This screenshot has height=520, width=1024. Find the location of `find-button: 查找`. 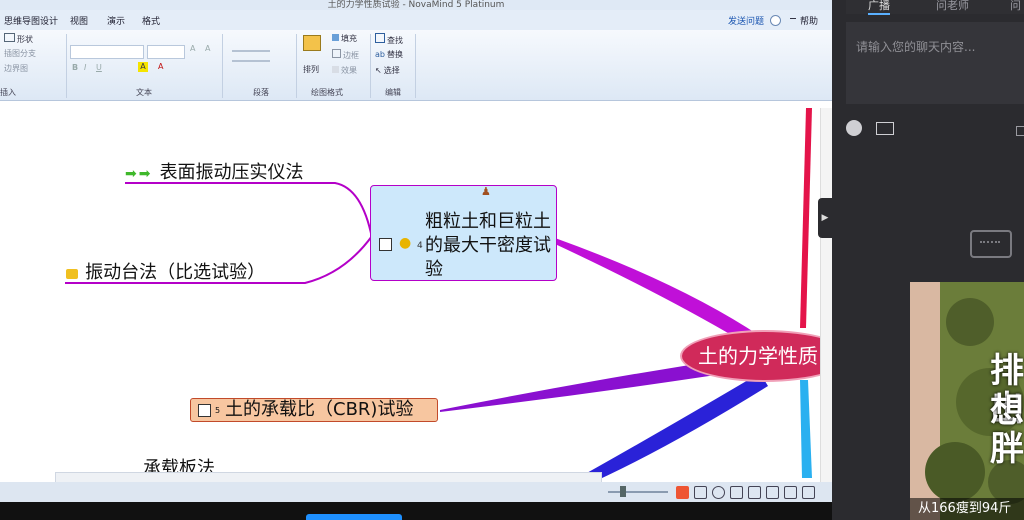

find-button: 查找 is located at coordinates (389, 39).